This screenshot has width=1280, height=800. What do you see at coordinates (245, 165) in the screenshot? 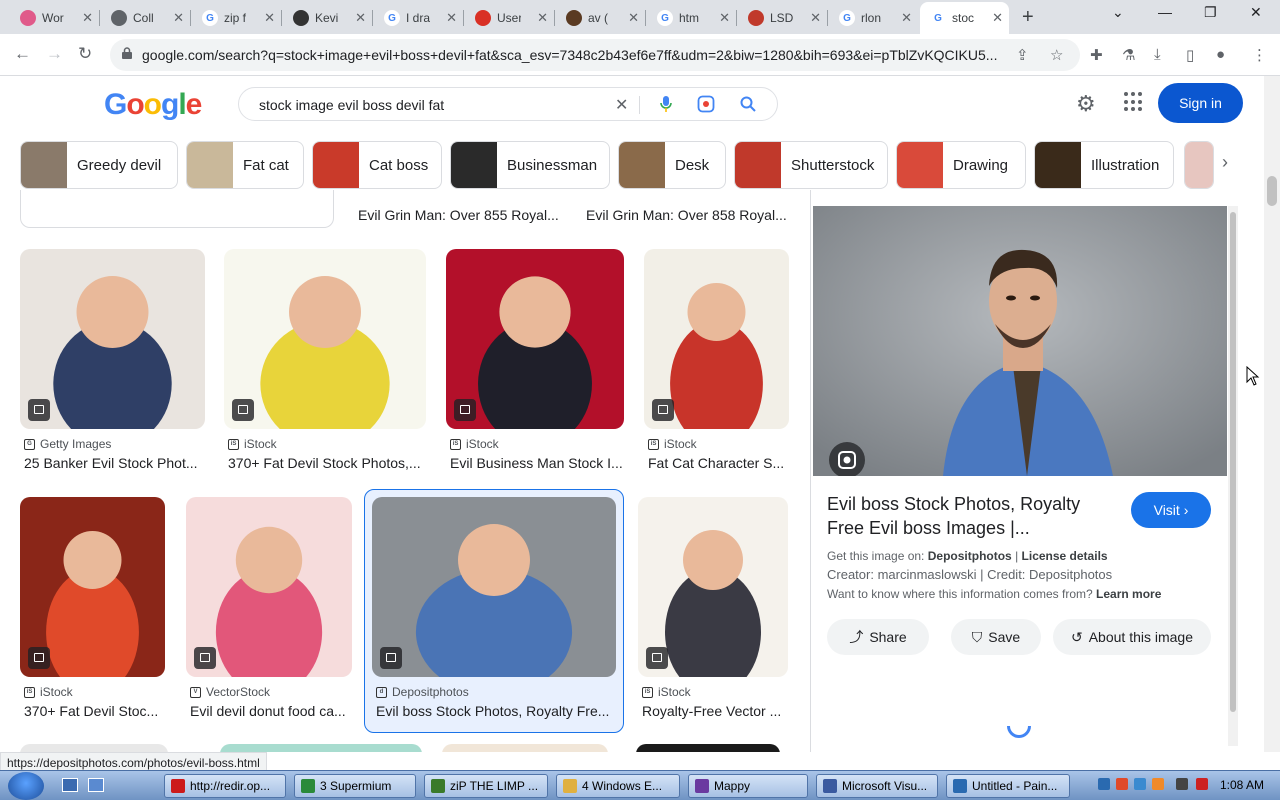
I see `filter-chip: Fat cat` at bounding box center [245, 165].